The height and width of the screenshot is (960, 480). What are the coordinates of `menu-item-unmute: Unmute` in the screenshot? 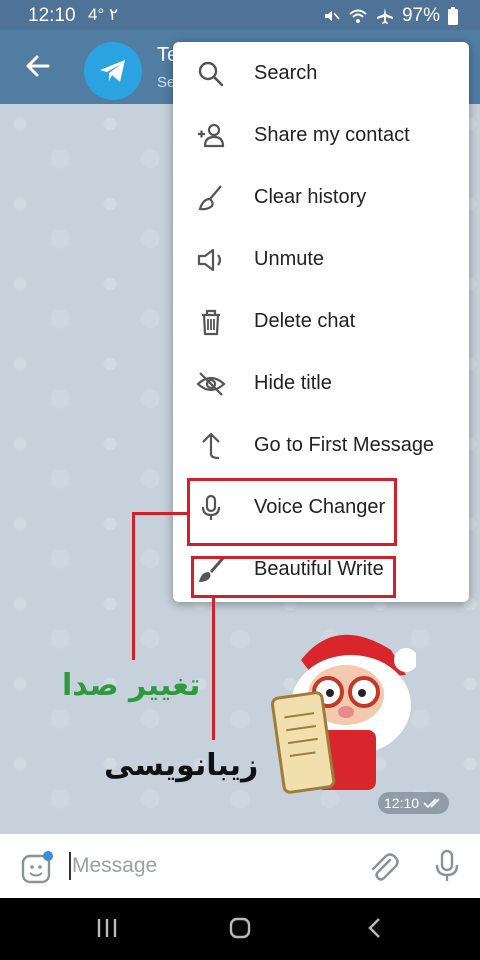 It's located at (321, 259).